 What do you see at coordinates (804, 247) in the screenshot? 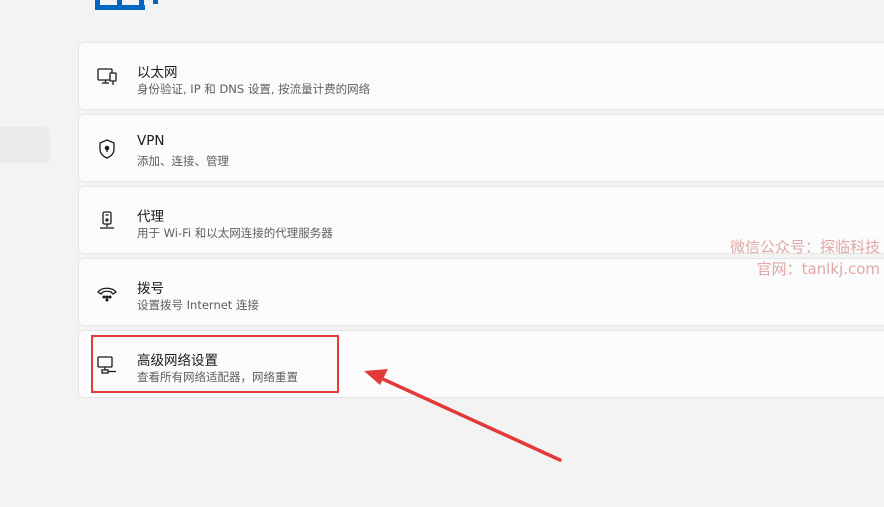
I see `watermark-line1: 微信公众号：探临科技` at bounding box center [804, 247].